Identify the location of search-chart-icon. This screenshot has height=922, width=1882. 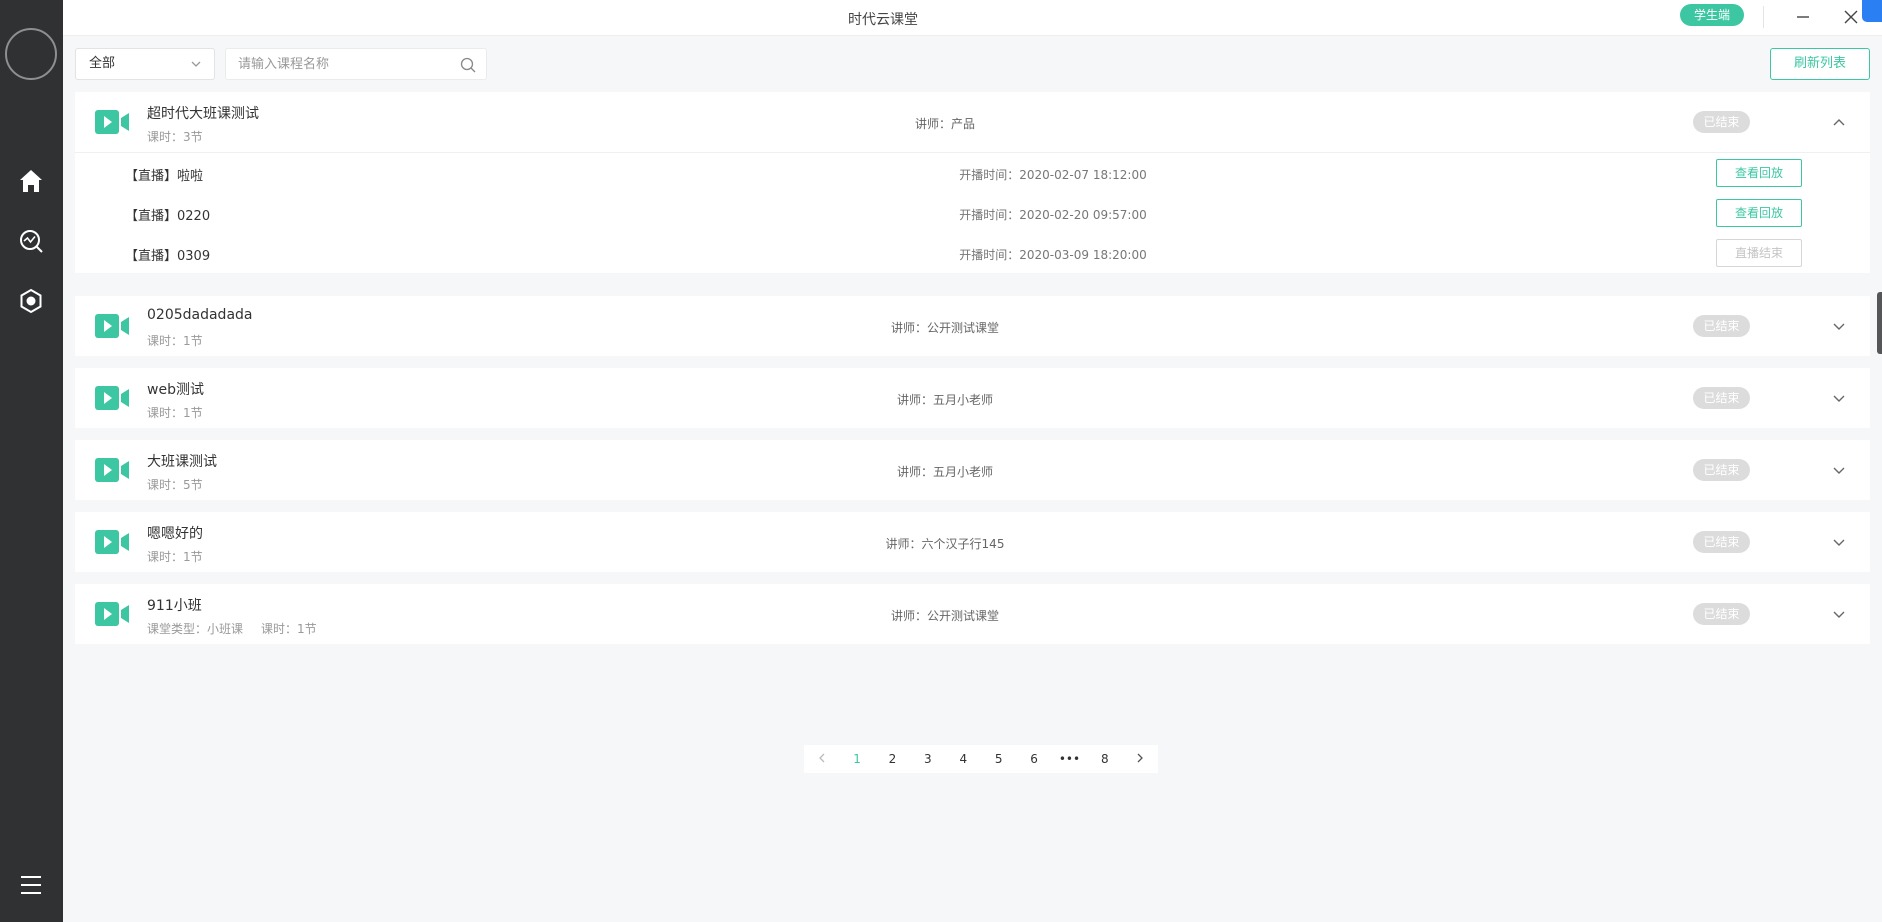
(31, 241).